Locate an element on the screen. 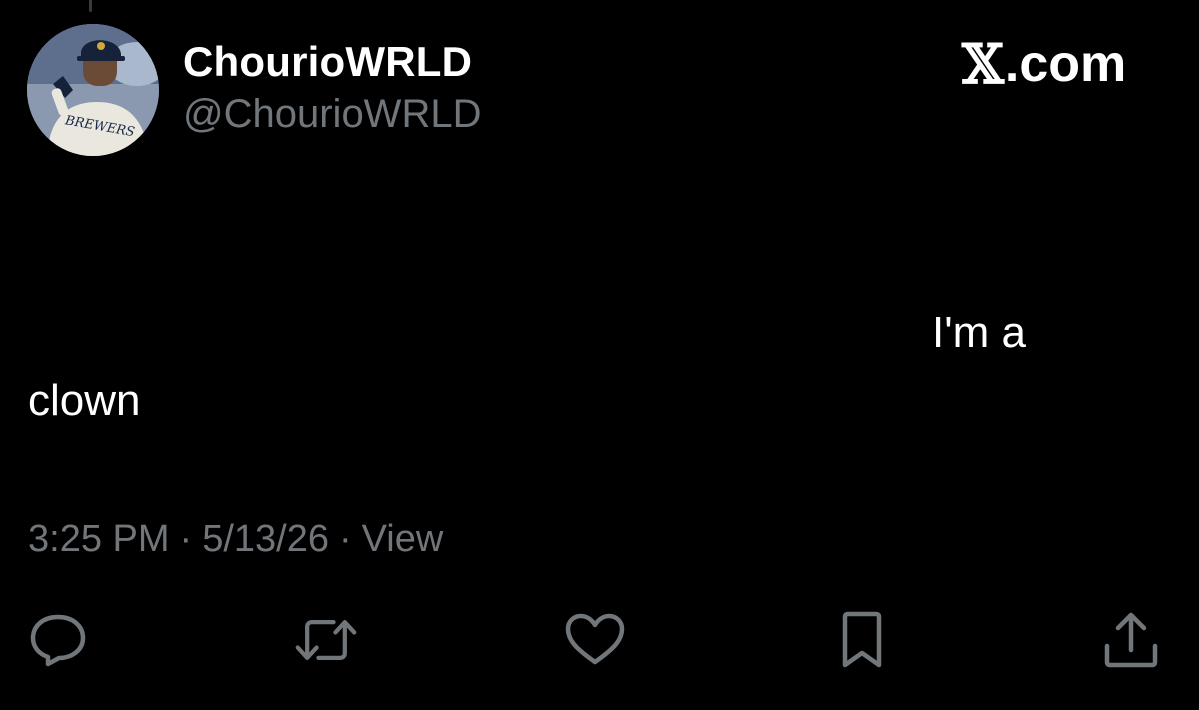  repost-button is located at coordinates (326, 640).